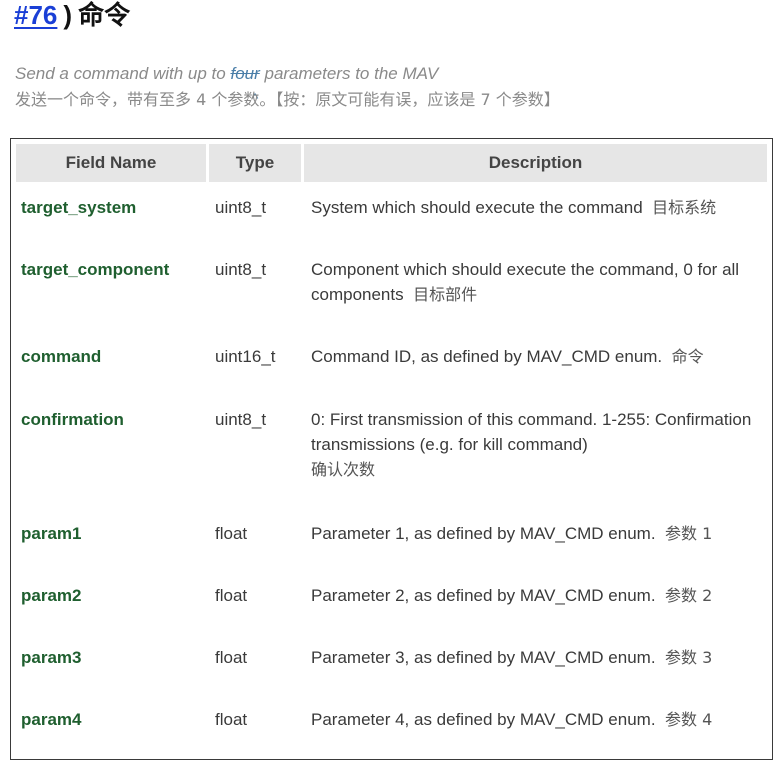 This screenshot has height=765, width=780. What do you see at coordinates (51, 533) in the screenshot?
I see `field-name-cell: param1` at bounding box center [51, 533].